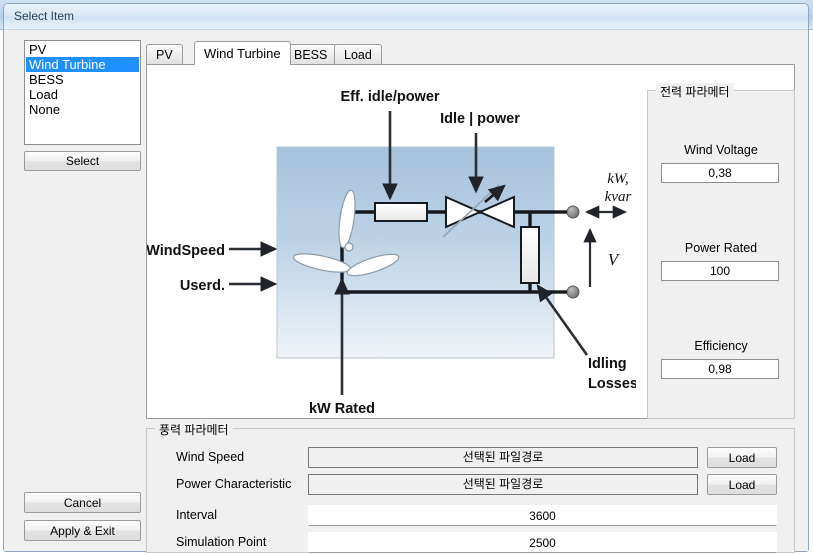 The width and height of the screenshot is (813, 555). I want to click on wind-voltage-label: Wind Voltage, so click(721, 150).